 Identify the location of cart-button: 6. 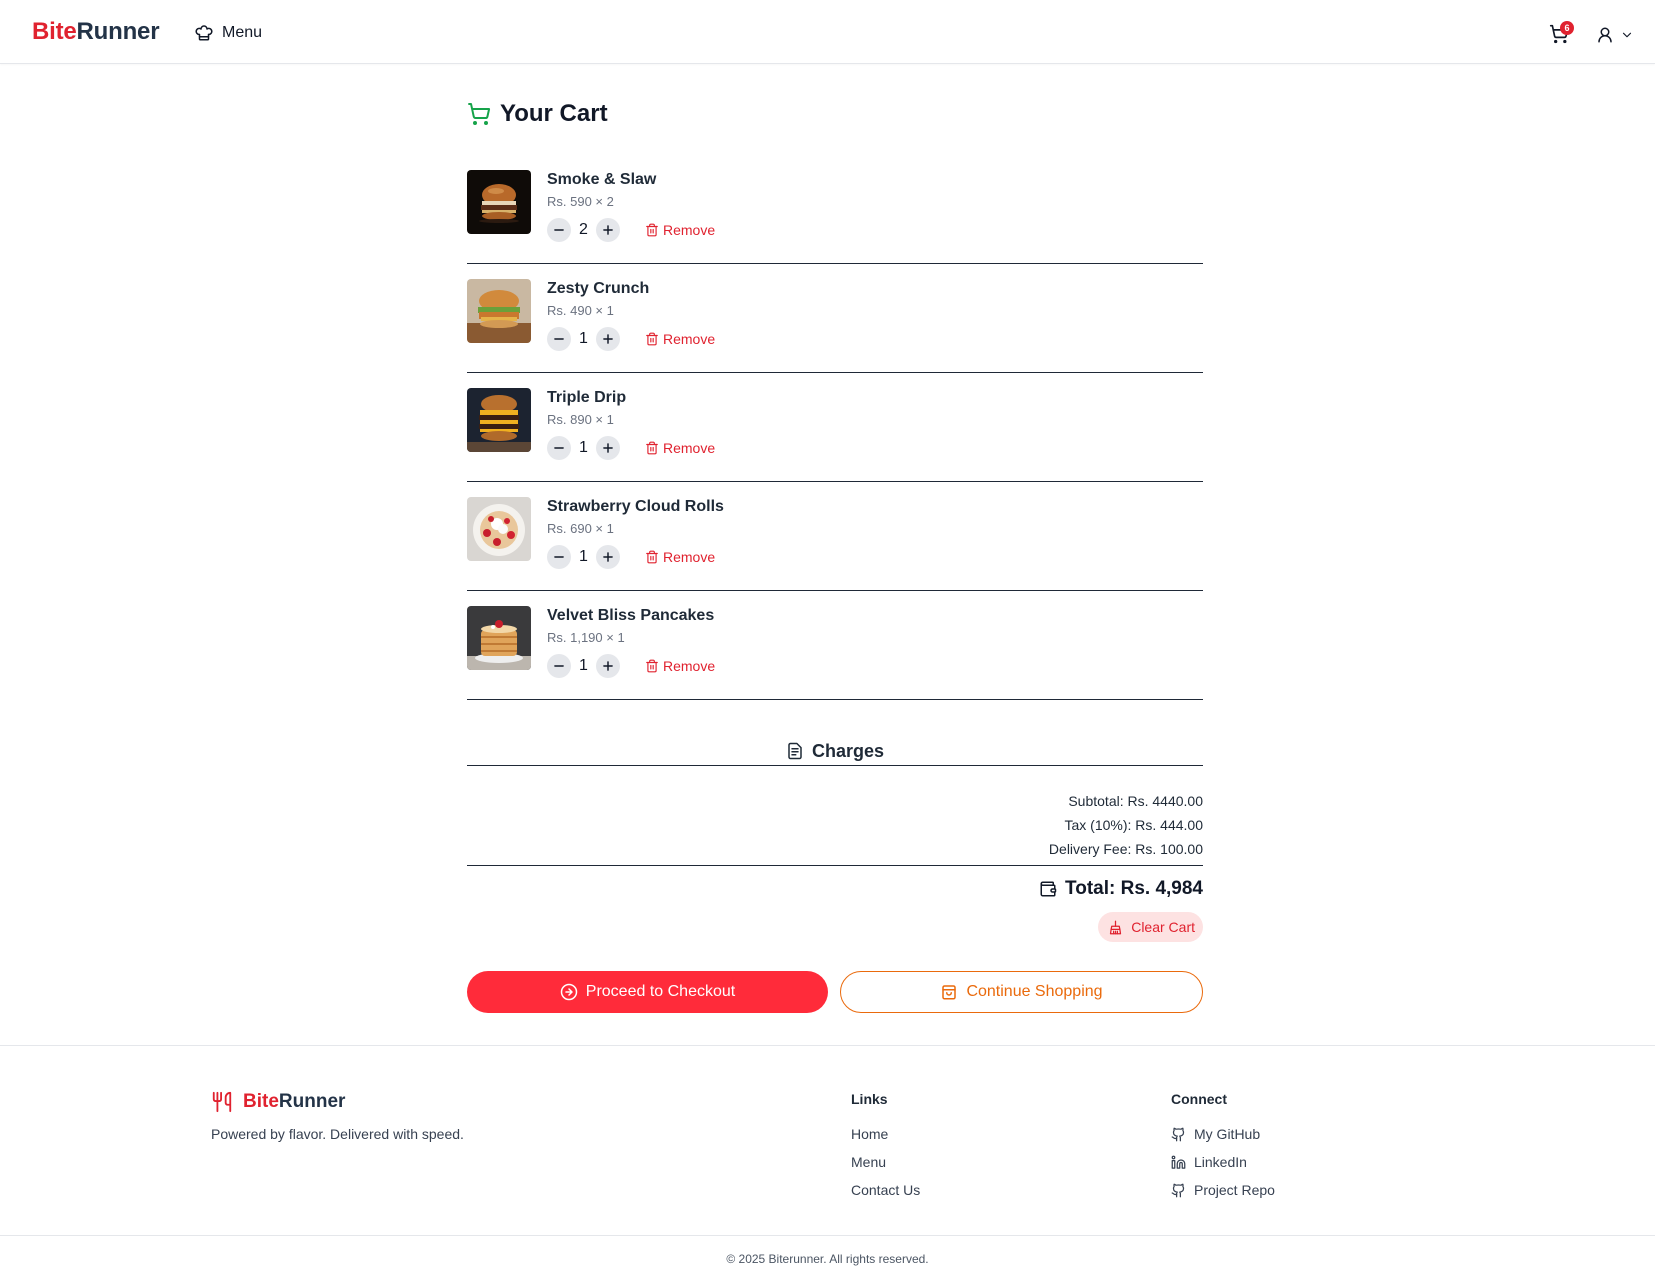
(1561, 33).